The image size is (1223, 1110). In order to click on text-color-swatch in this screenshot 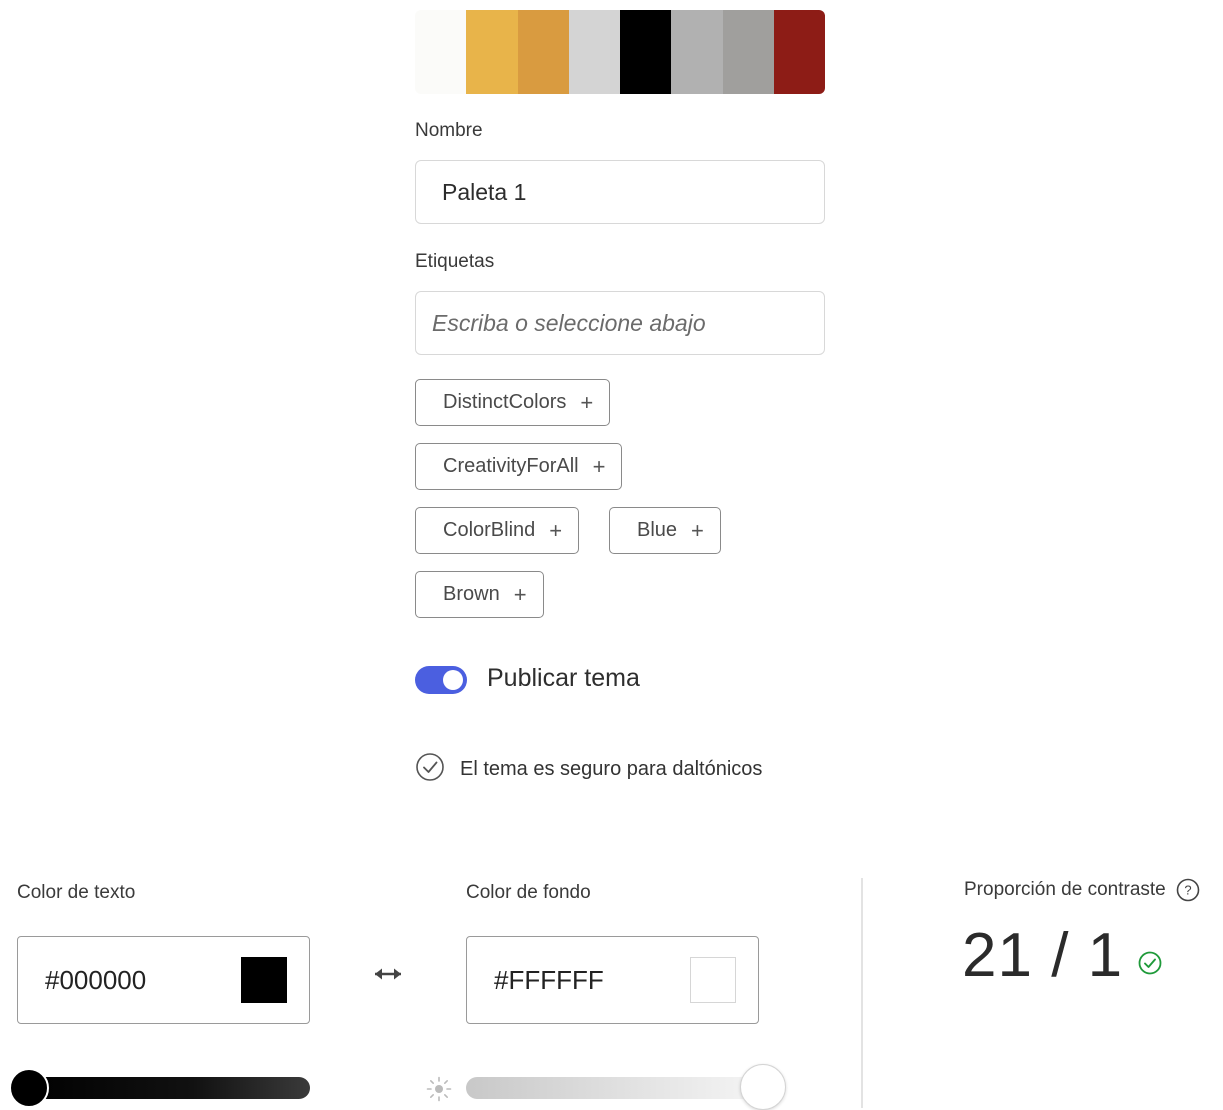, I will do `click(264, 980)`.